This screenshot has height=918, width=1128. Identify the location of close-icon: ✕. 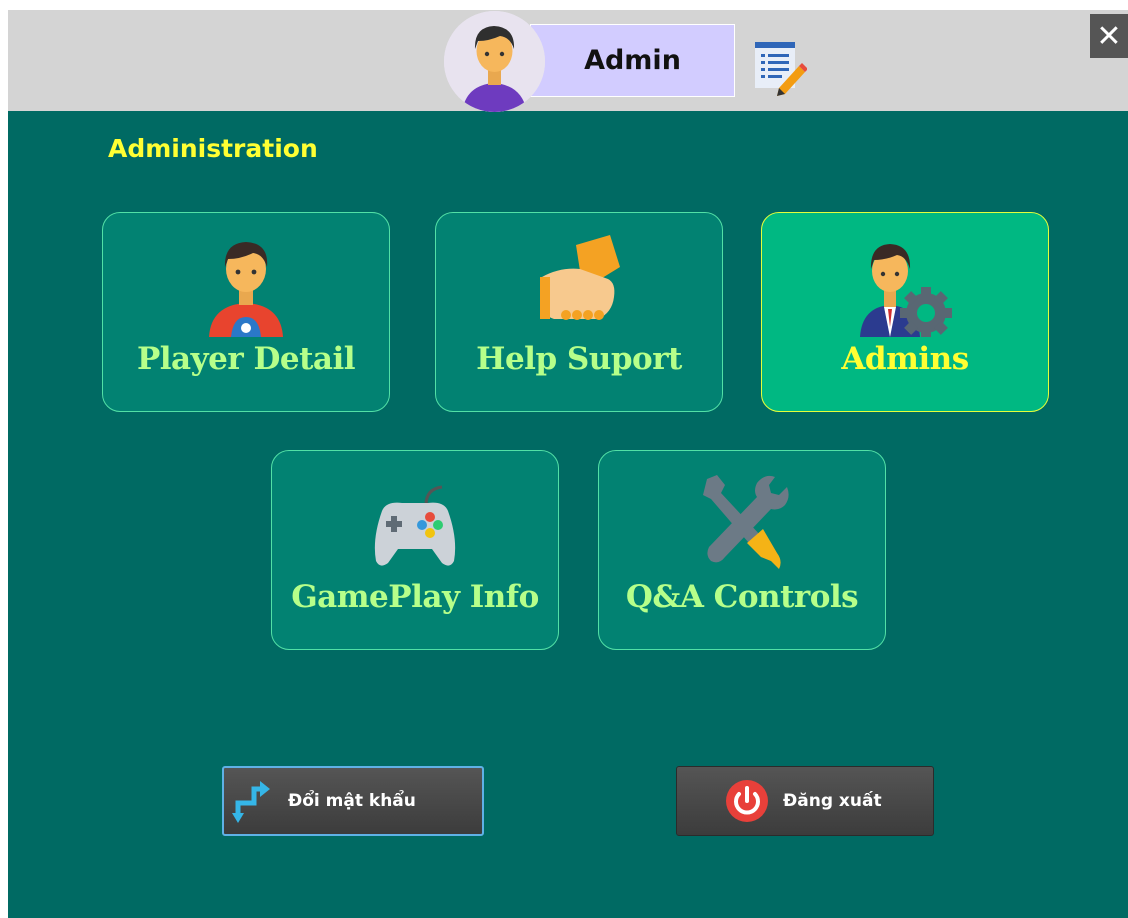
(1109, 36).